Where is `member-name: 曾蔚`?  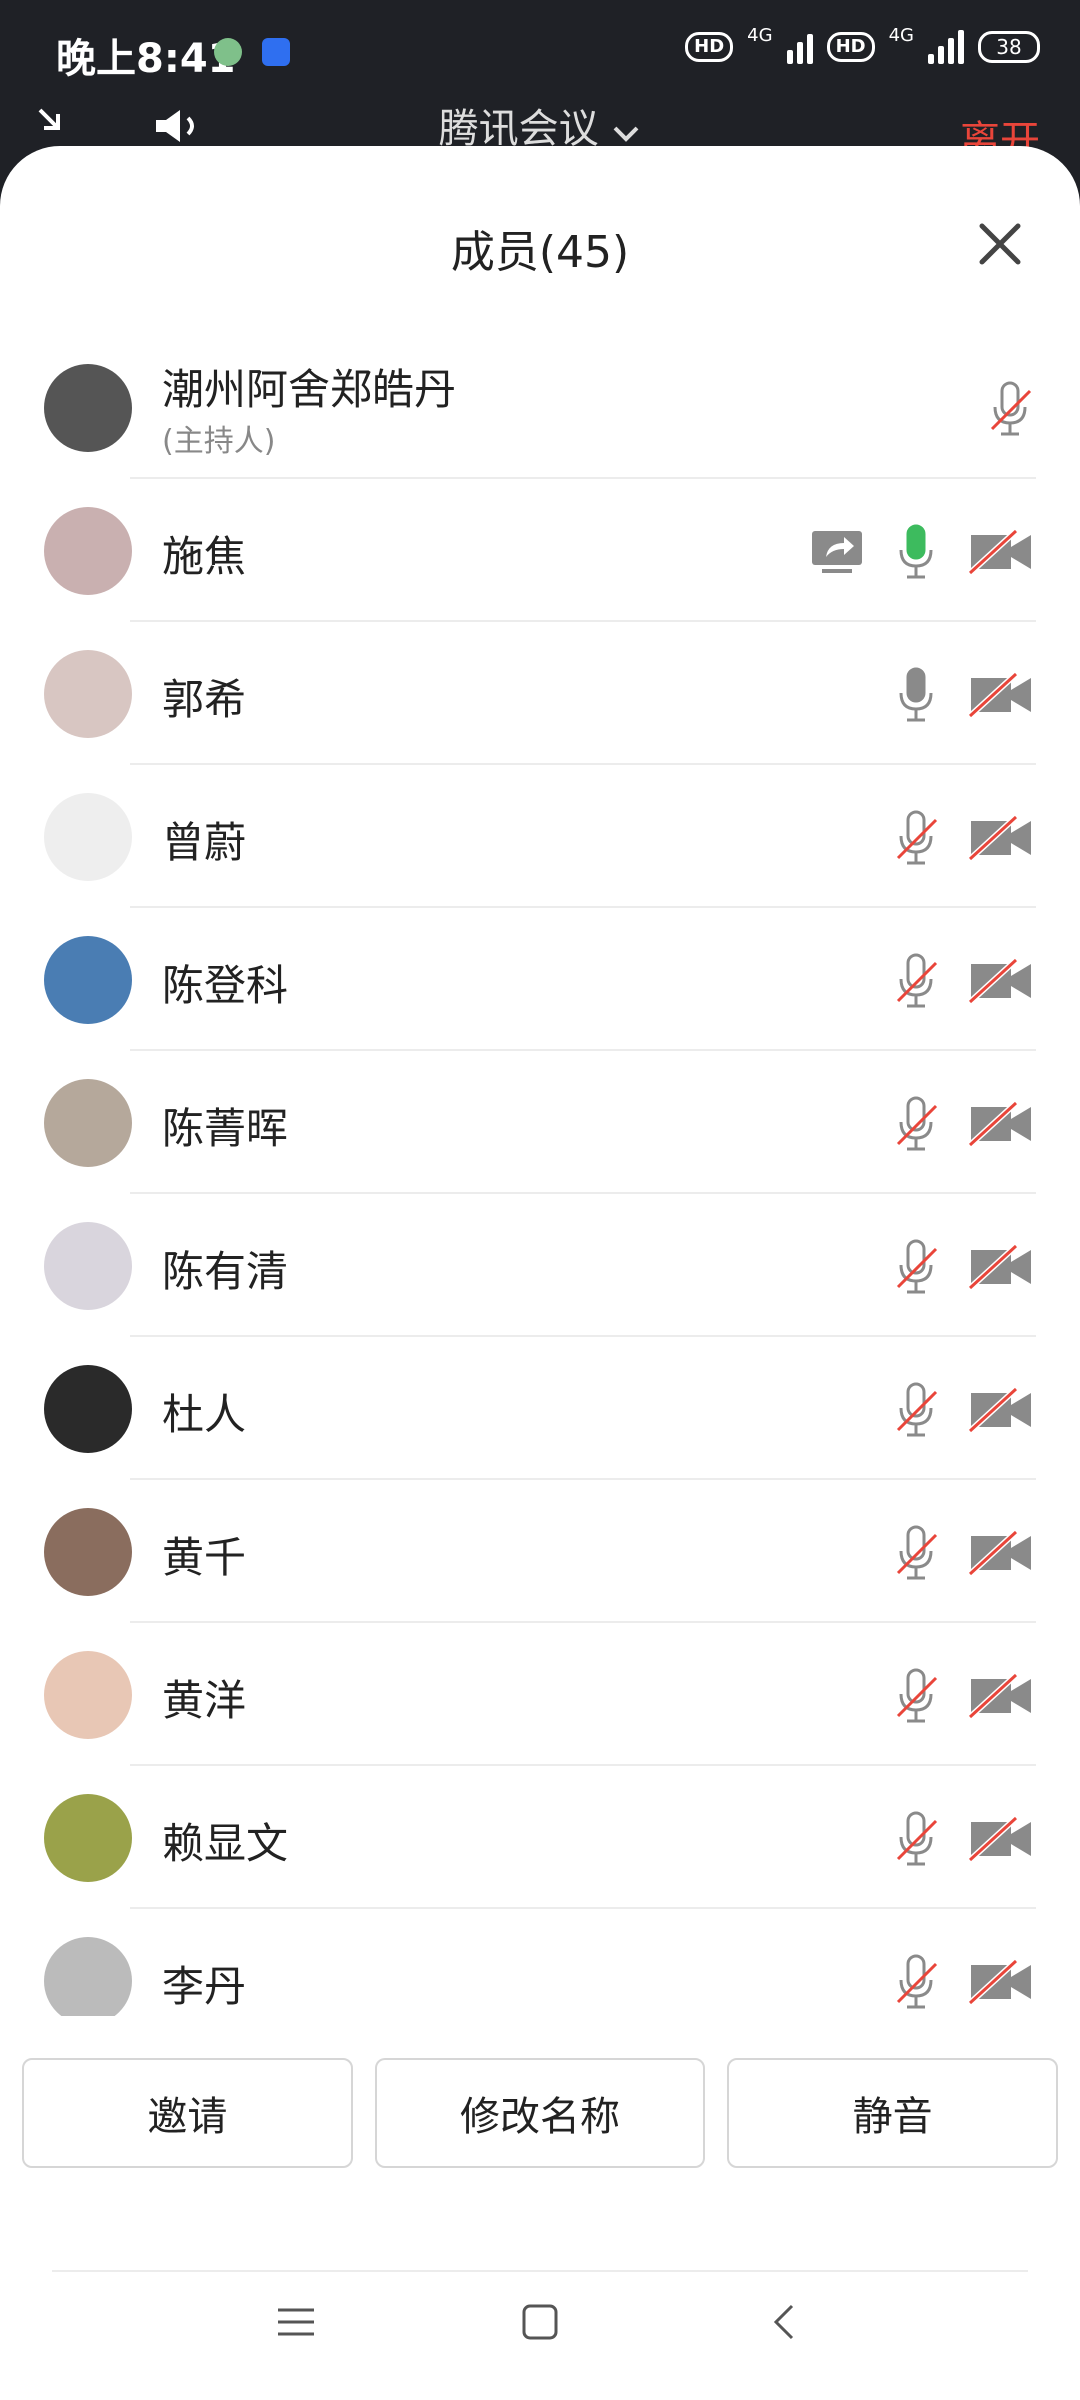 member-name: 曾蔚 is located at coordinates (204, 842).